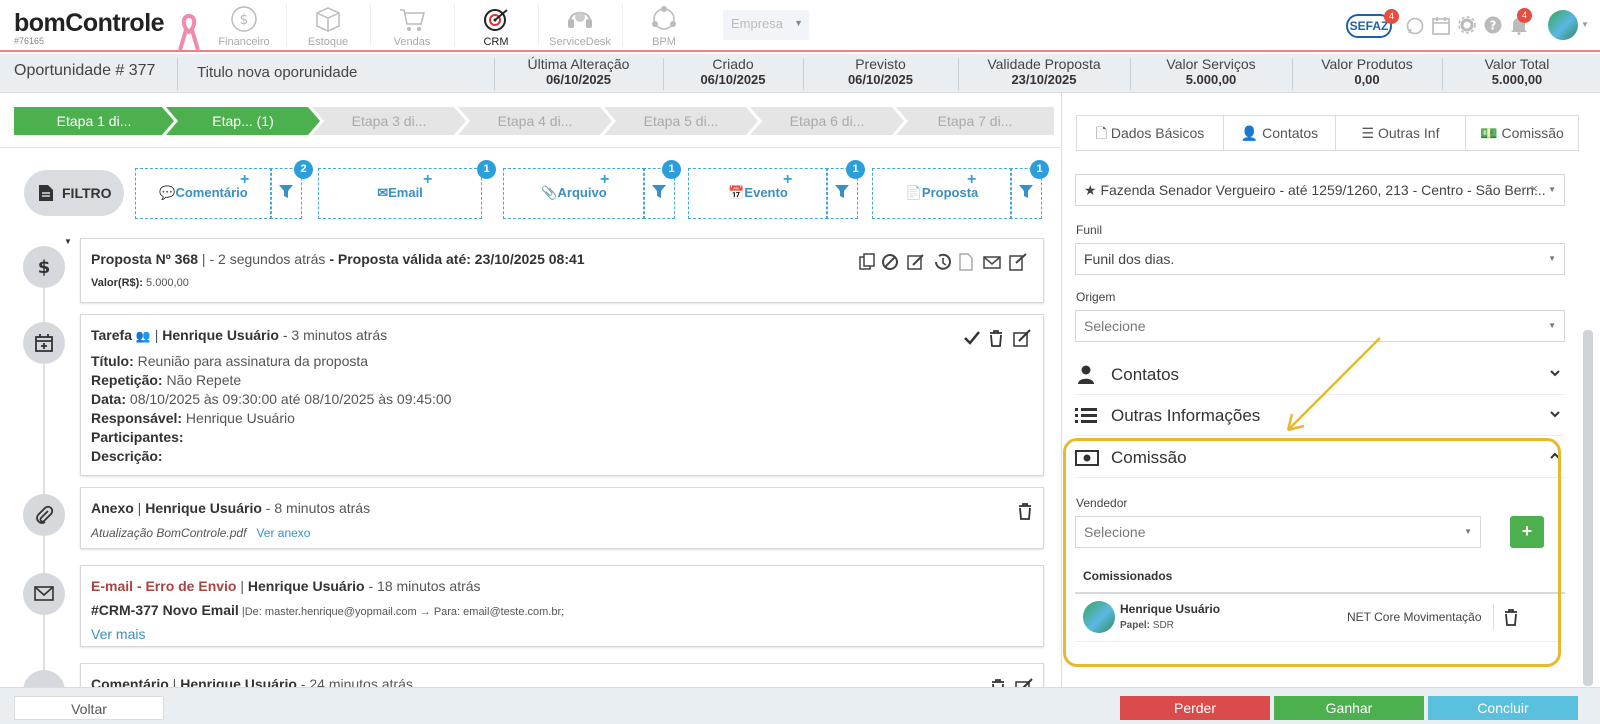 Image resolution: width=1600 pixels, height=724 pixels. What do you see at coordinates (202, 380) in the screenshot?
I see `task-field-value: Não Repete` at bounding box center [202, 380].